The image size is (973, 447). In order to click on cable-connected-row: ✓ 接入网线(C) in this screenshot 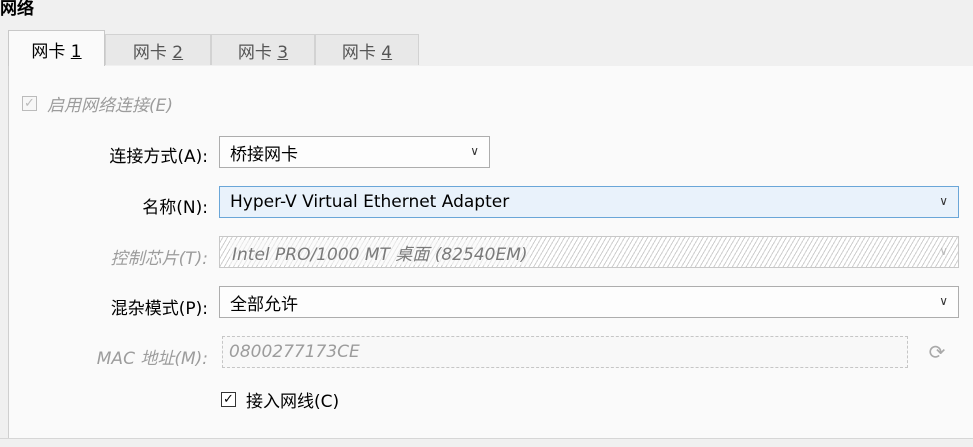, I will do `click(280, 400)`.